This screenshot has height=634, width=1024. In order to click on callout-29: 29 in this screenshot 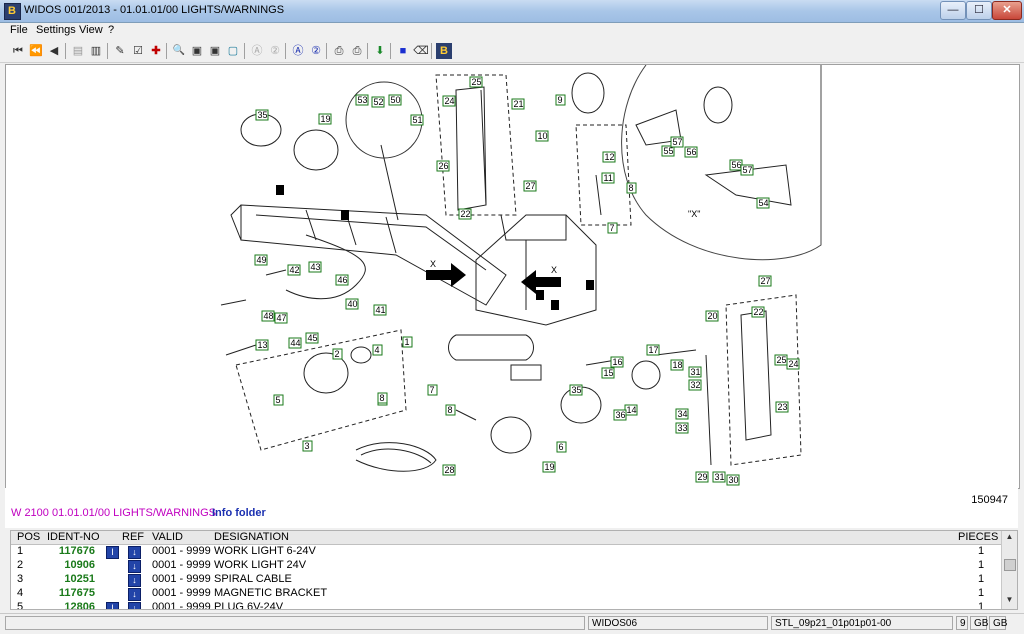, I will do `click(702, 477)`.